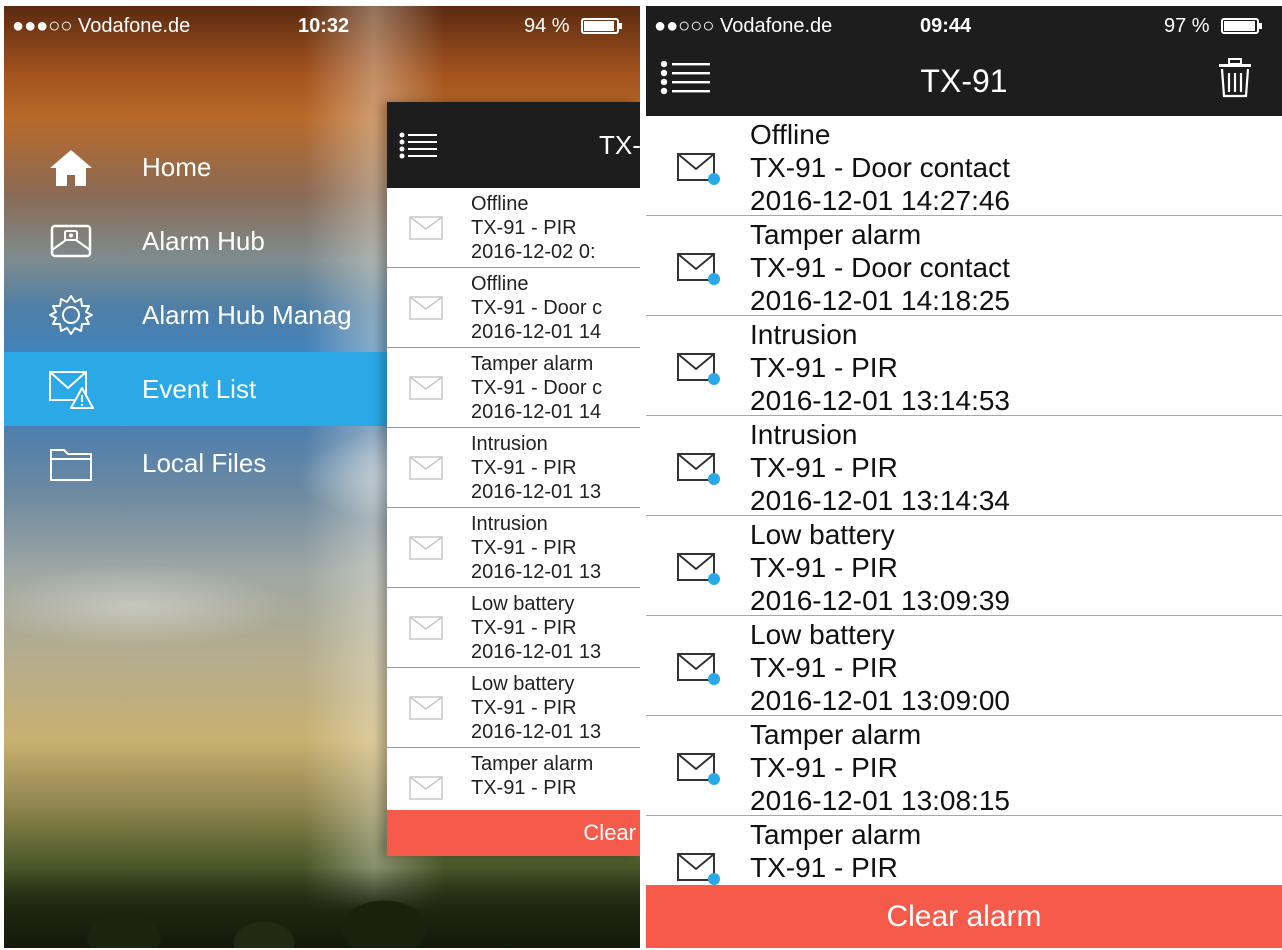  I want to click on clock-label: 10:32, so click(324, 26).